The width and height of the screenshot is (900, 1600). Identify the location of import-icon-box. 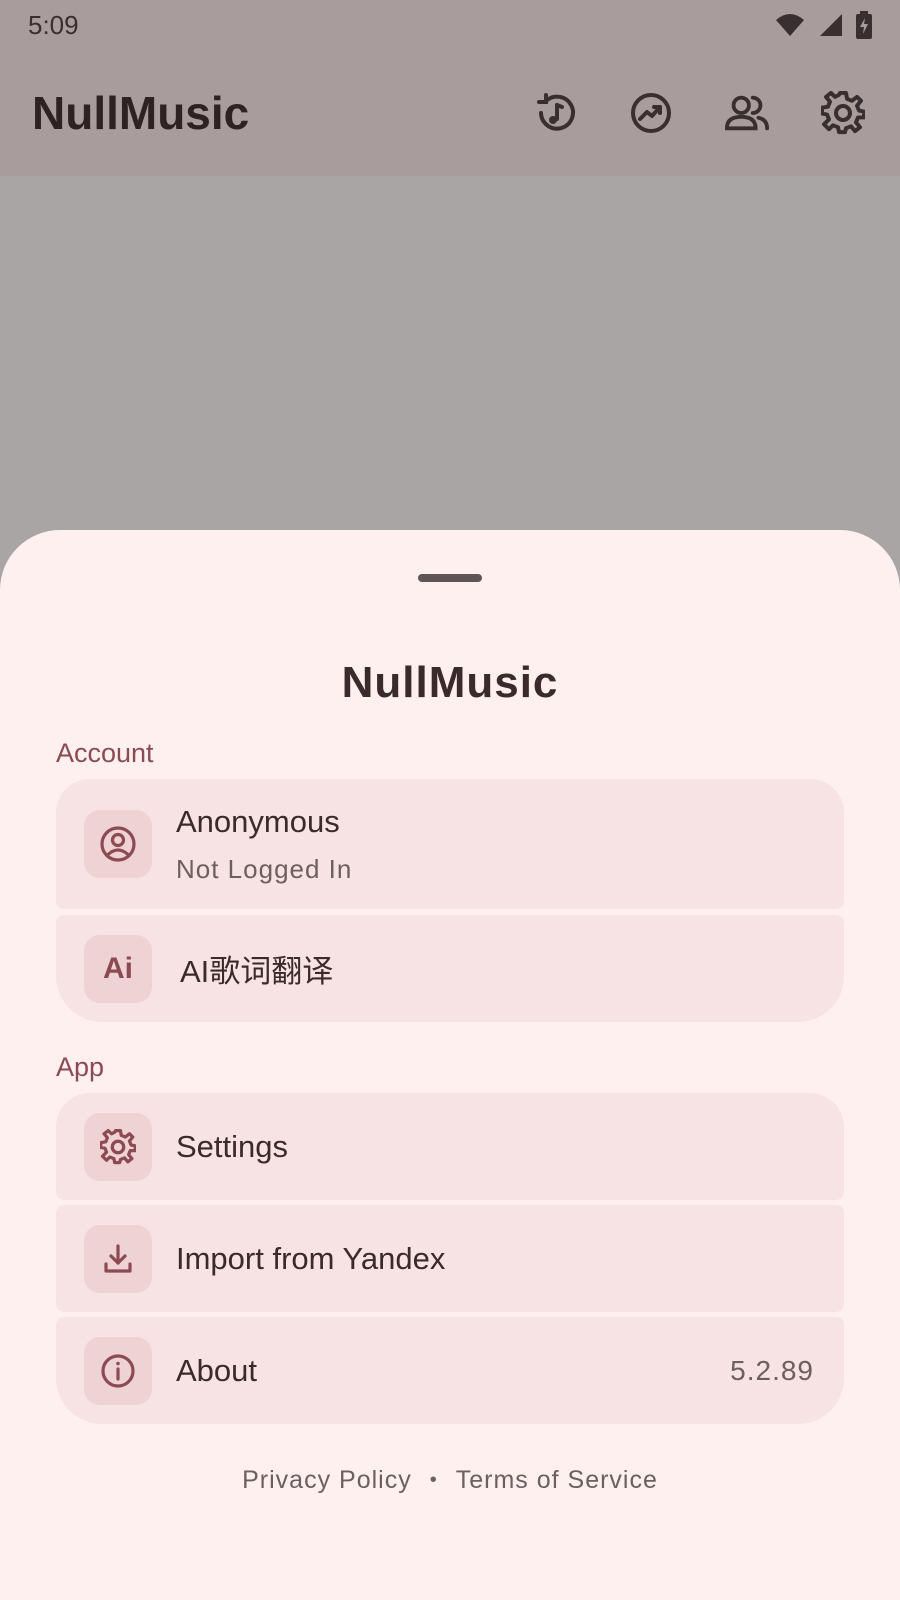
(118, 1258).